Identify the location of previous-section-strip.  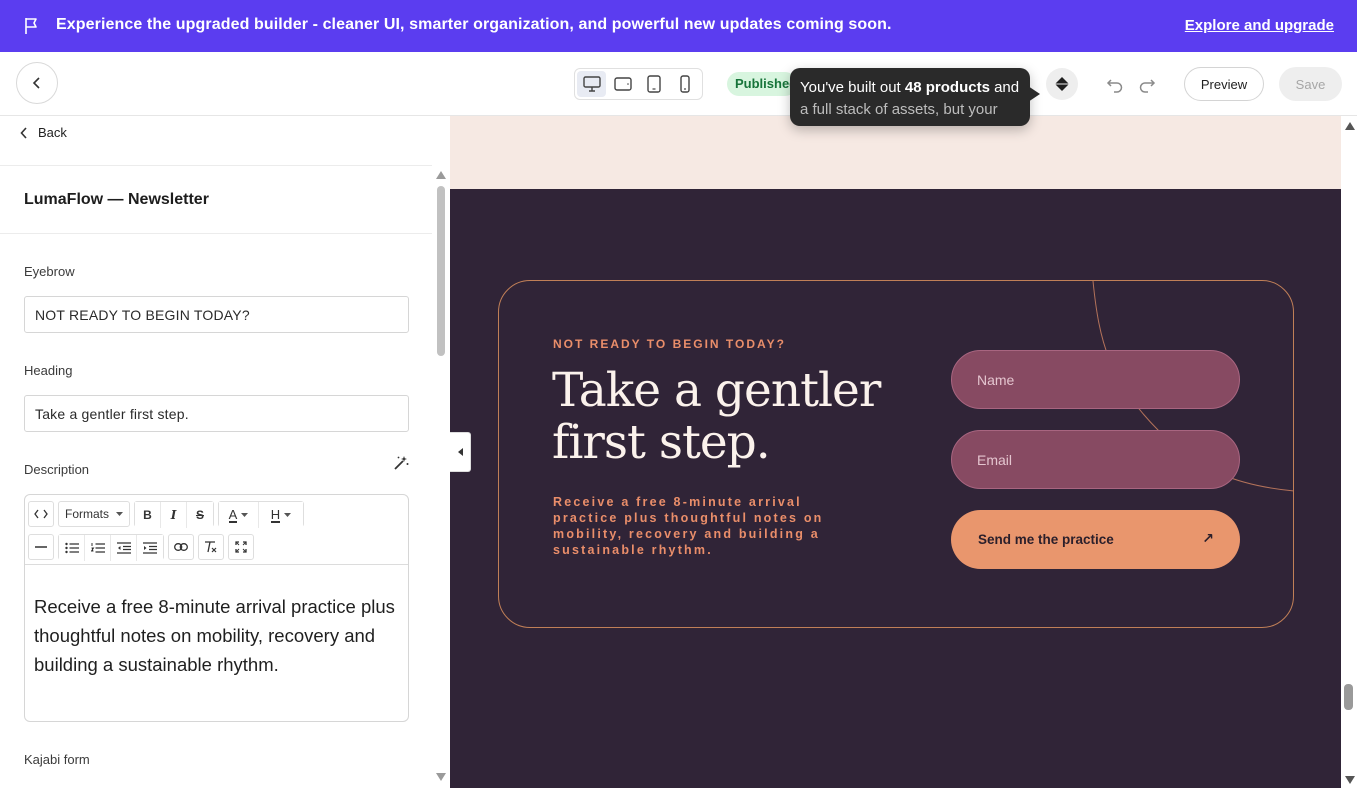
(895, 152).